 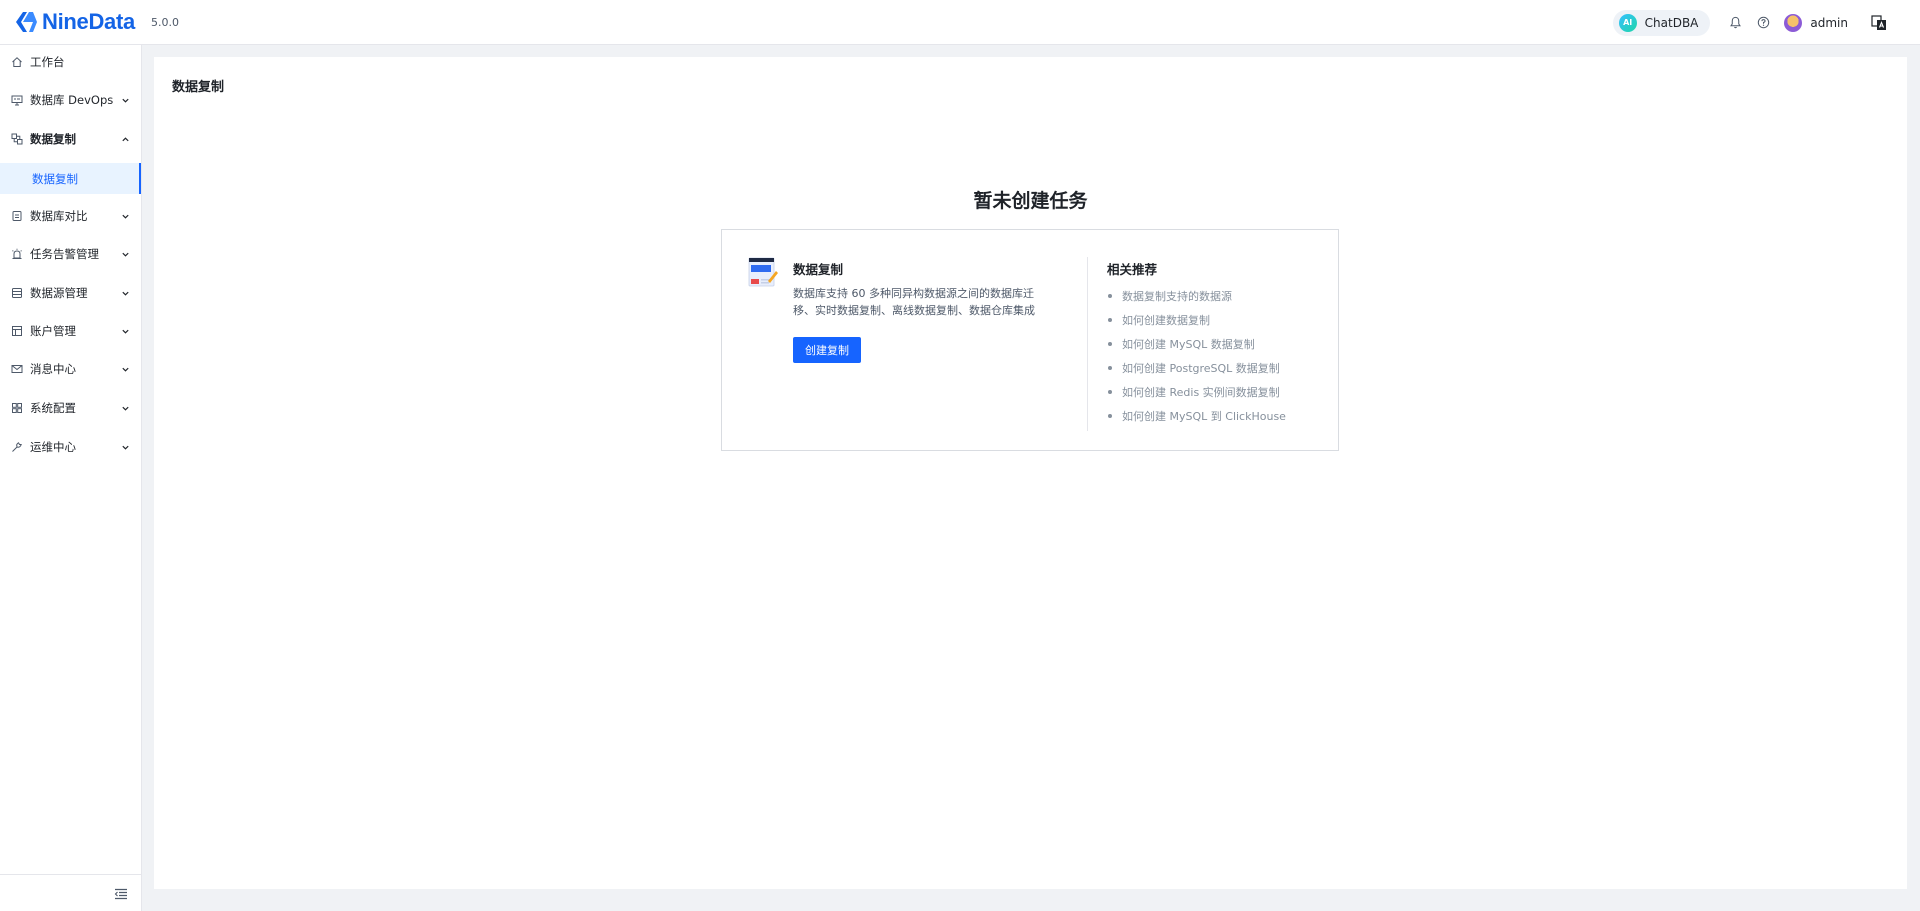 I want to click on recommend-link-text: 数据复制支持的数据源, so click(x=1177, y=296).